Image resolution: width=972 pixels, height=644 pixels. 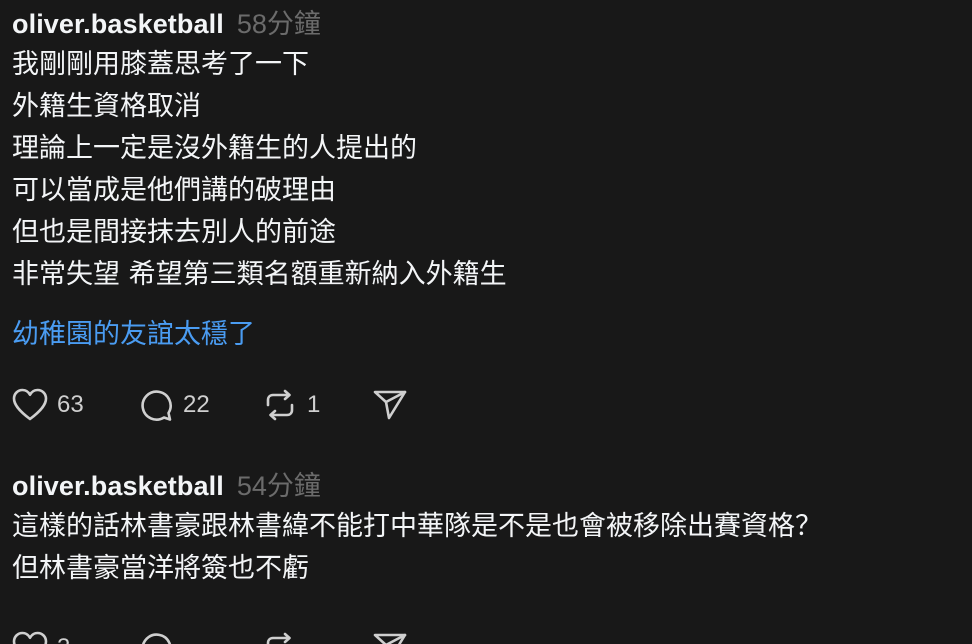 What do you see at coordinates (174, 232) in the screenshot?
I see `post-text-line: 但也是間接抹去別人的前途` at bounding box center [174, 232].